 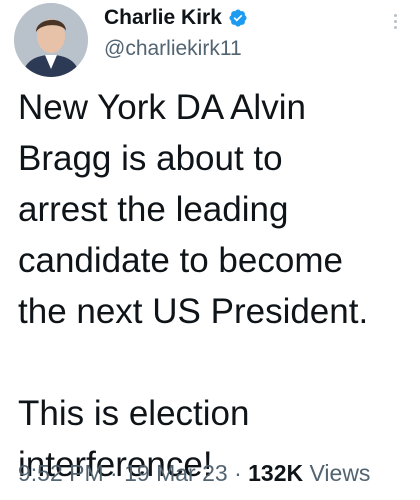 What do you see at coordinates (134, 413) in the screenshot?
I see `tweet-line: This is election` at bounding box center [134, 413].